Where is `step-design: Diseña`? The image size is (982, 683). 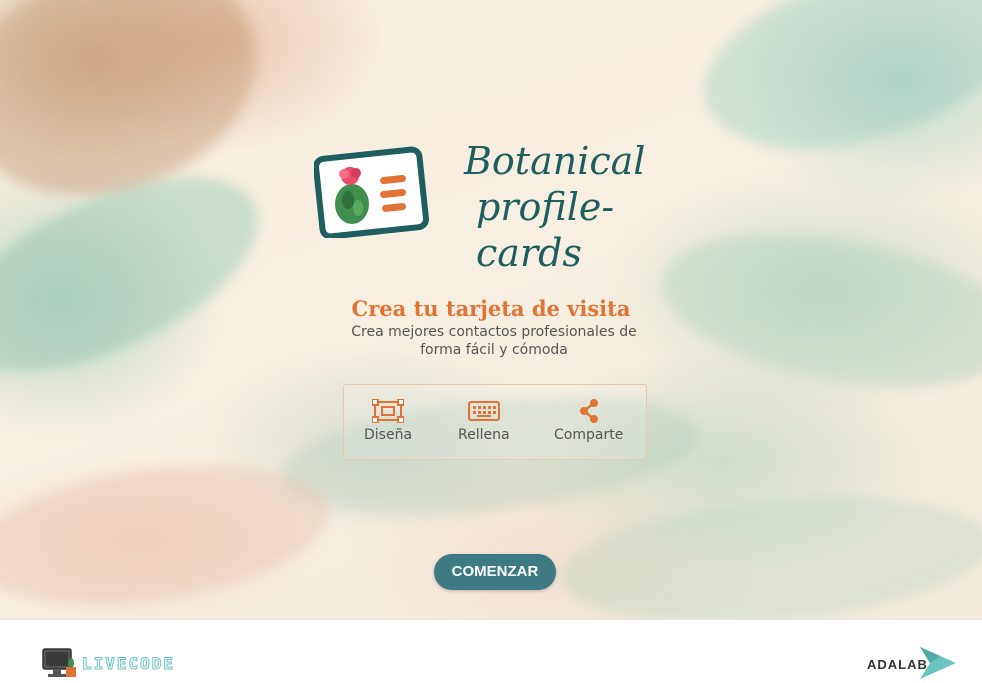
step-design: Diseña is located at coordinates (388, 421).